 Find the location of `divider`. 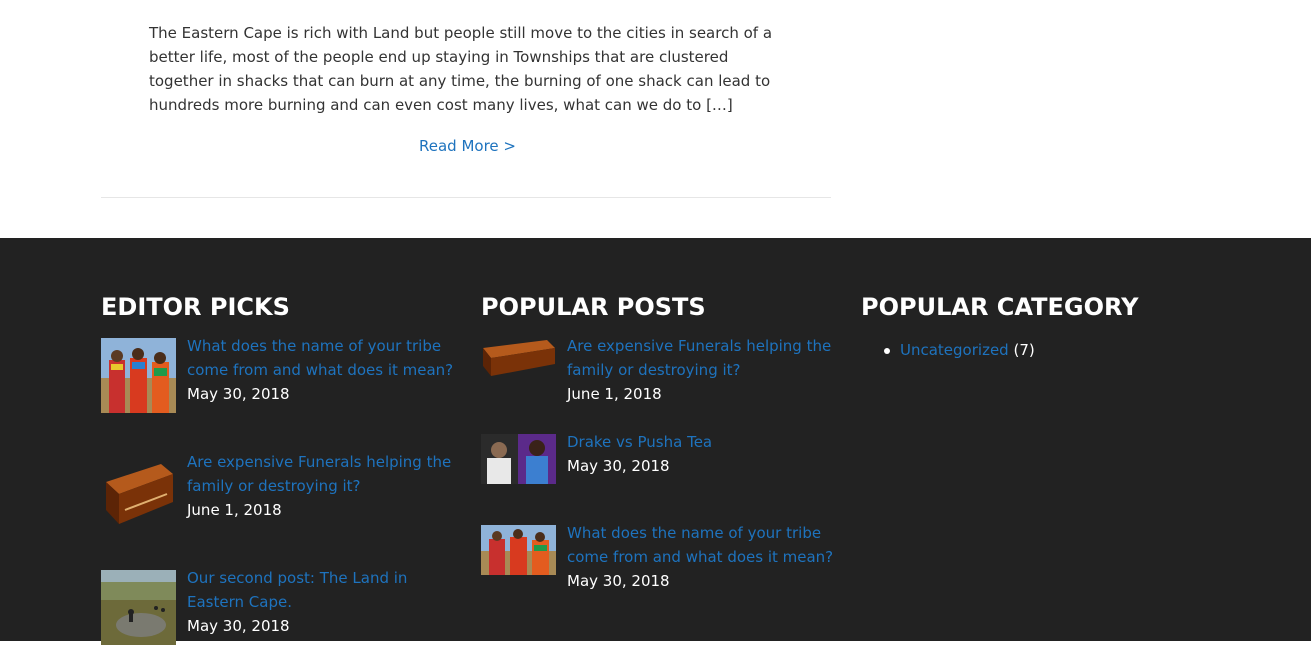

divider is located at coordinates (466, 197).